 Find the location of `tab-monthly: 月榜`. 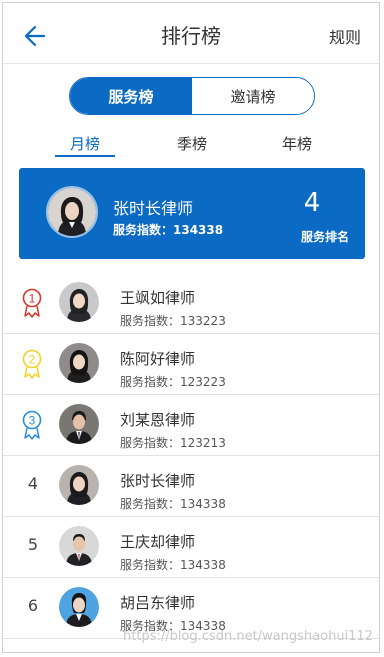

tab-monthly: 月榜 is located at coordinates (85, 145).